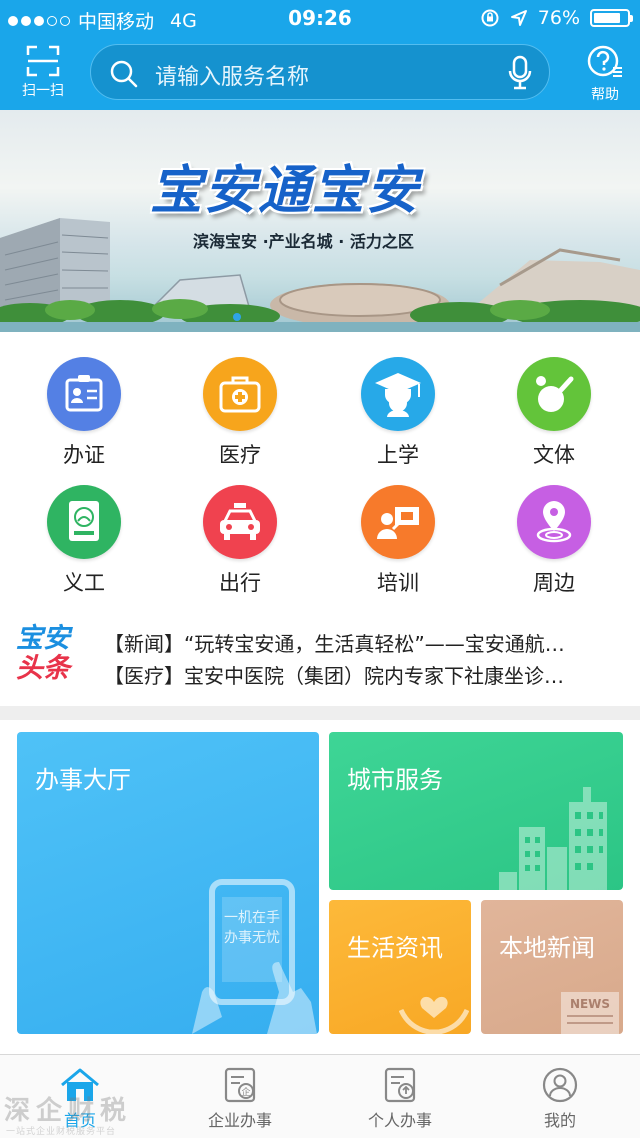 This screenshot has height=1138, width=640. What do you see at coordinates (520, 73) in the screenshot?
I see `microphone-icon` at bounding box center [520, 73].